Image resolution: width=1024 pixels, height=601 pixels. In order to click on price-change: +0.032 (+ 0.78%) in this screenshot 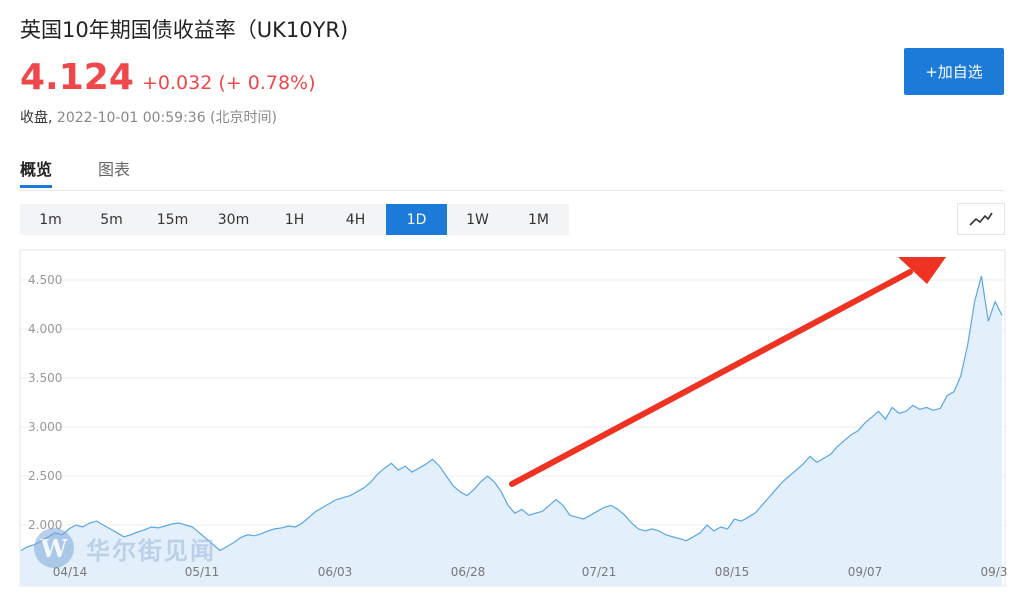, I will do `click(229, 83)`.